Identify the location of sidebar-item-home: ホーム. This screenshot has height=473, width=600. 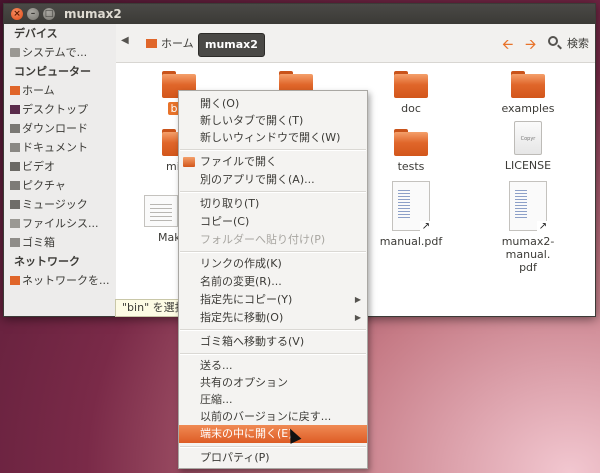
(60, 90).